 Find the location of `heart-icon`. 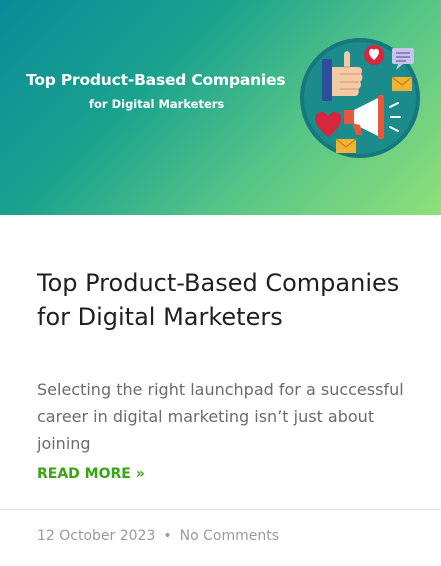

heart-icon is located at coordinates (374, 55).